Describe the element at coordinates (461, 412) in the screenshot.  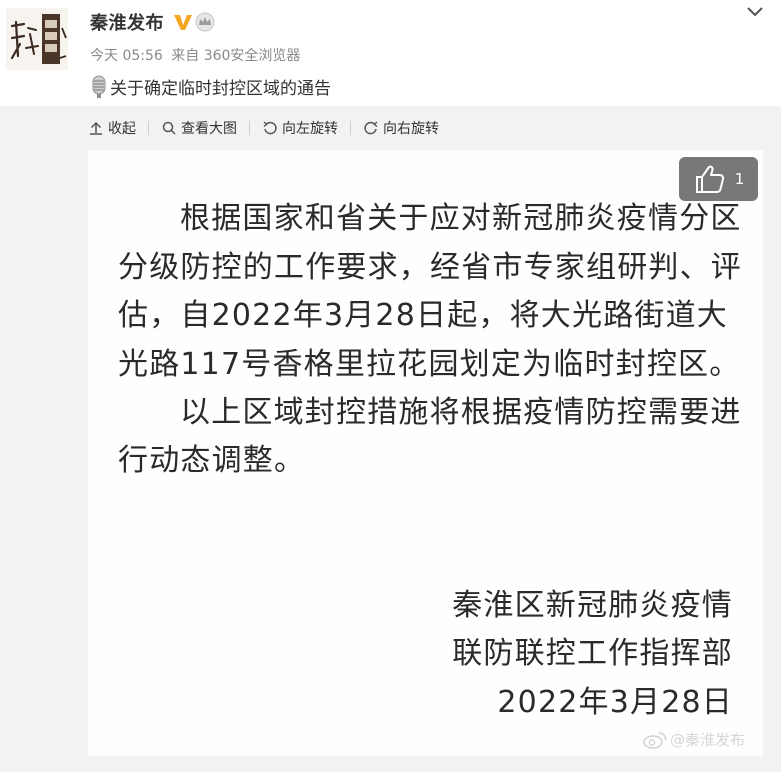
I see `notice-line: 以上区域封控措施将根据疫情防控需要进` at that location.